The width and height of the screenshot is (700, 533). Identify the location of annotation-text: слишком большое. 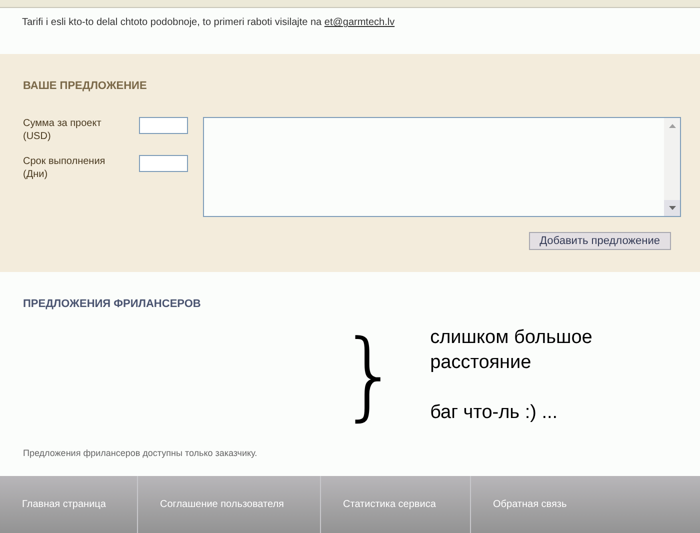
(511, 338).